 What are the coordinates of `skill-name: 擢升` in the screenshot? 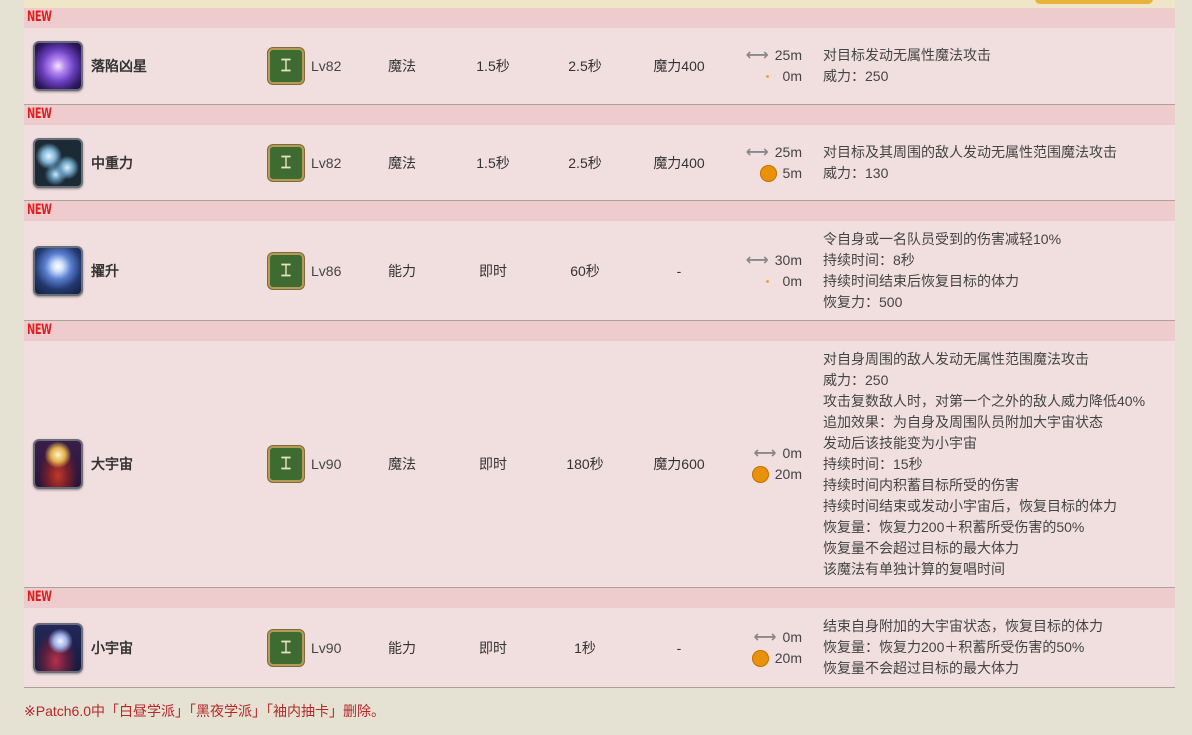 It's located at (105, 270).